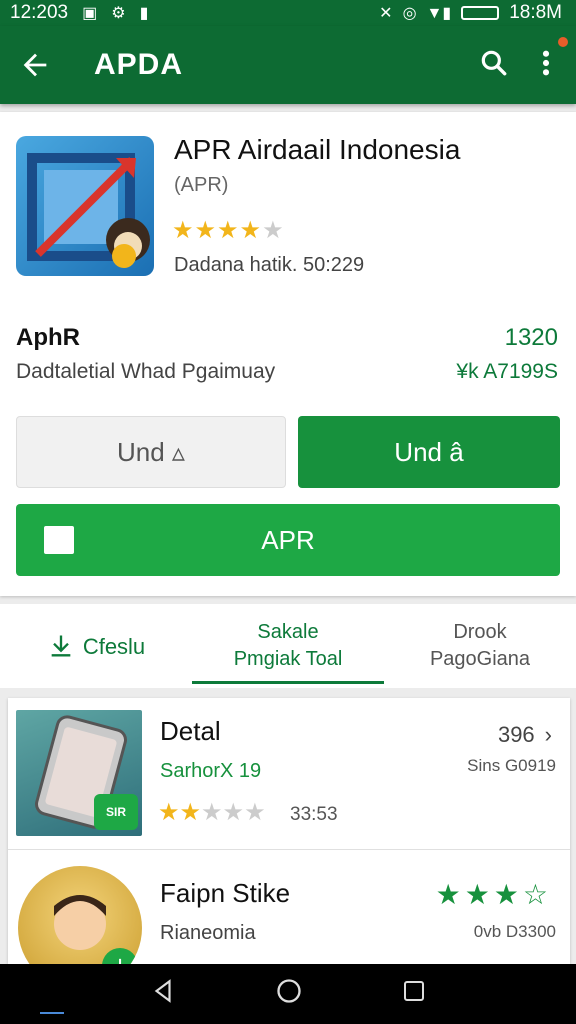 This screenshot has height=1024, width=576. I want to click on back-nav-icon, so click(163, 994).